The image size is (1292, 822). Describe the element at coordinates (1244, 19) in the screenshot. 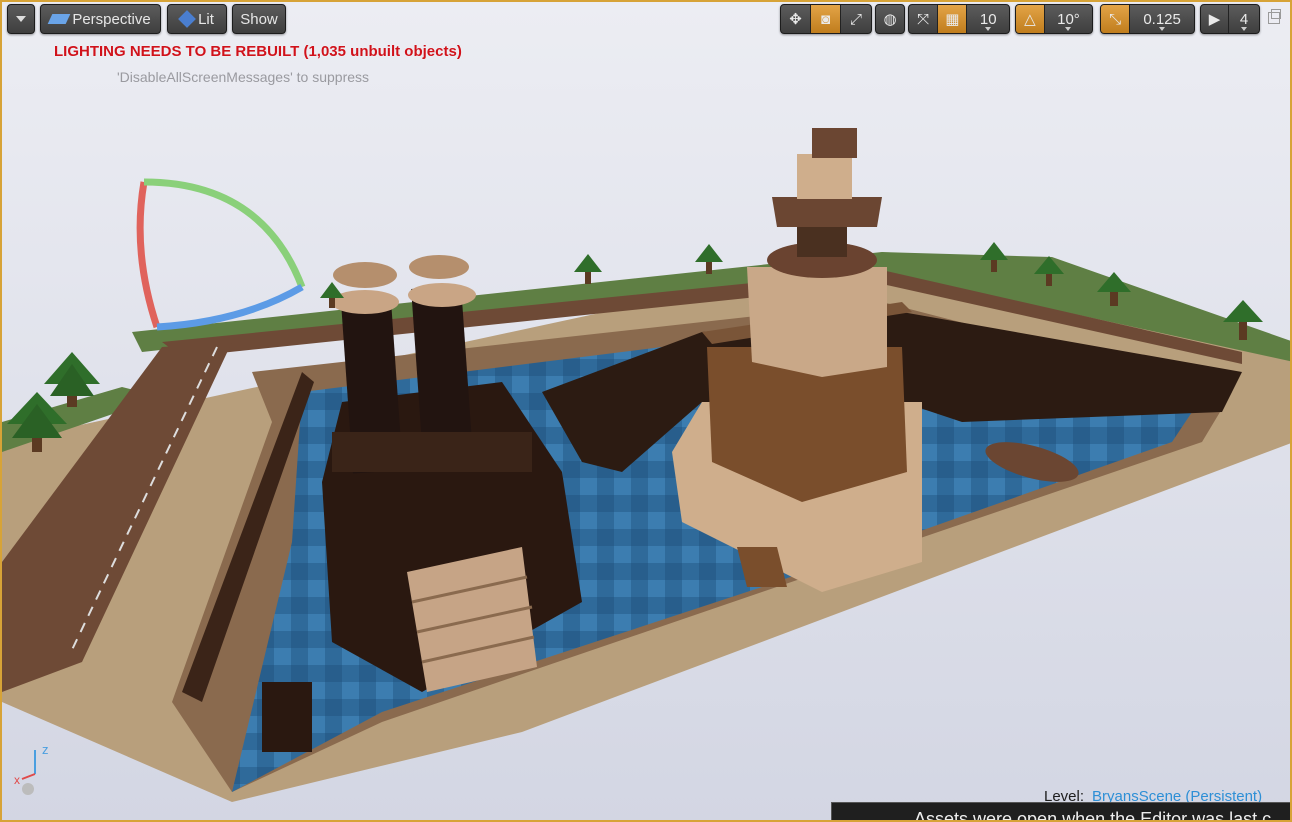

I see `camera-speed-value: 4` at that location.